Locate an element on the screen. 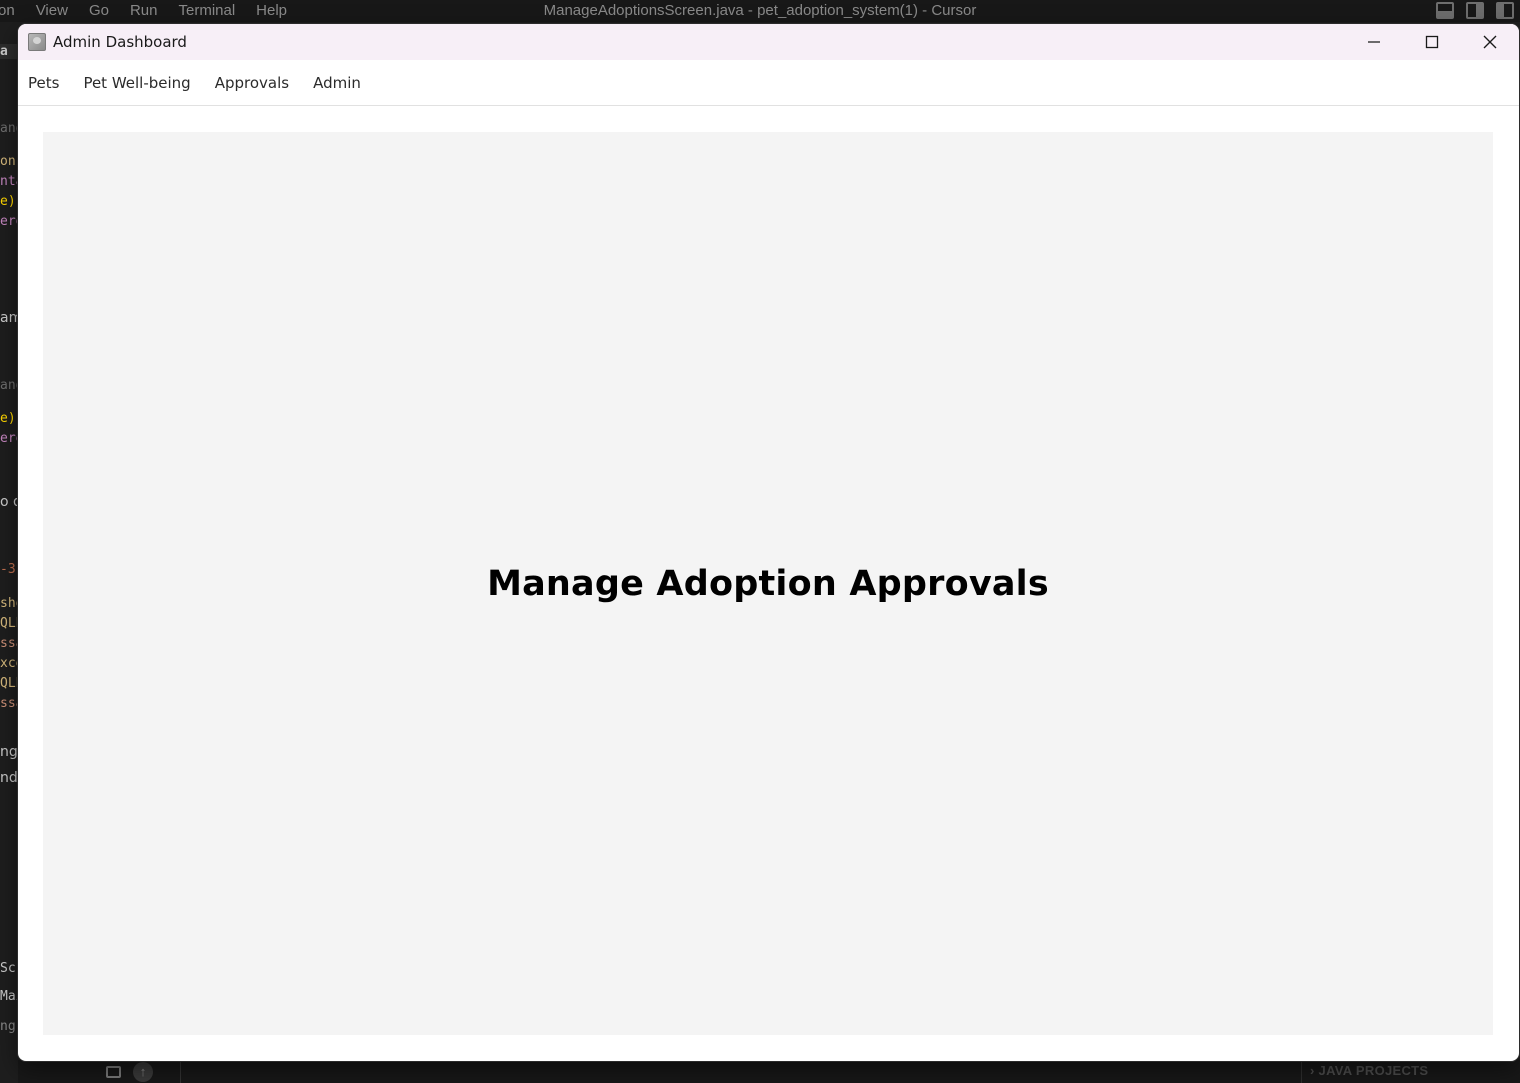 Image resolution: width=1520 pixels, height=1083 pixels. window-controls is located at coordinates (1432, 42).